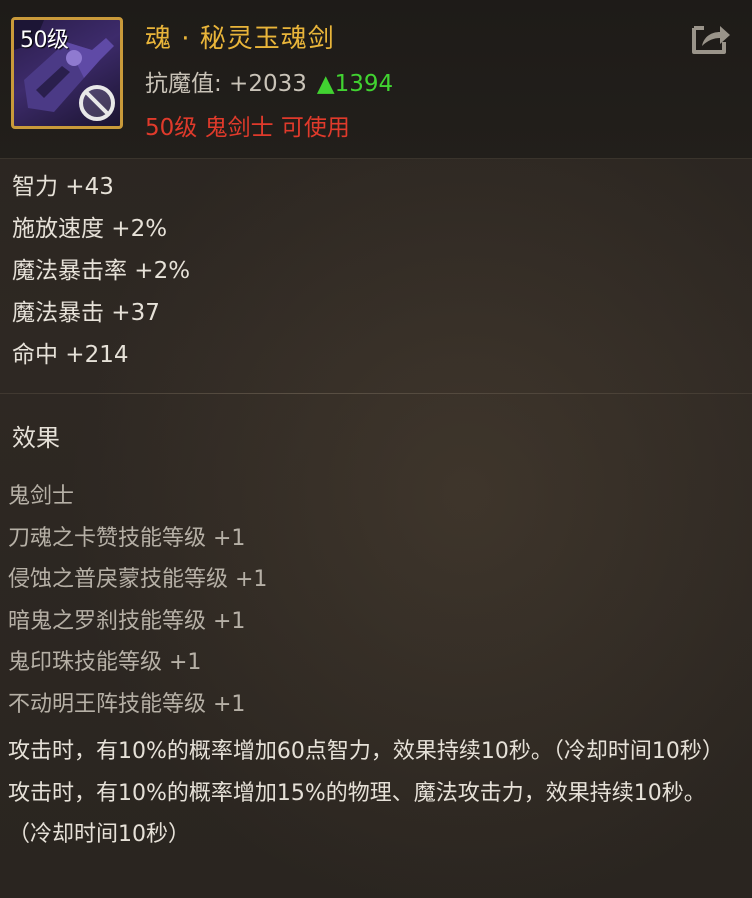 The height and width of the screenshot is (898, 752). What do you see at coordinates (105, 662) in the screenshot?
I see `effect-skill-line: 鬼印珠技能等级 +1` at bounding box center [105, 662].